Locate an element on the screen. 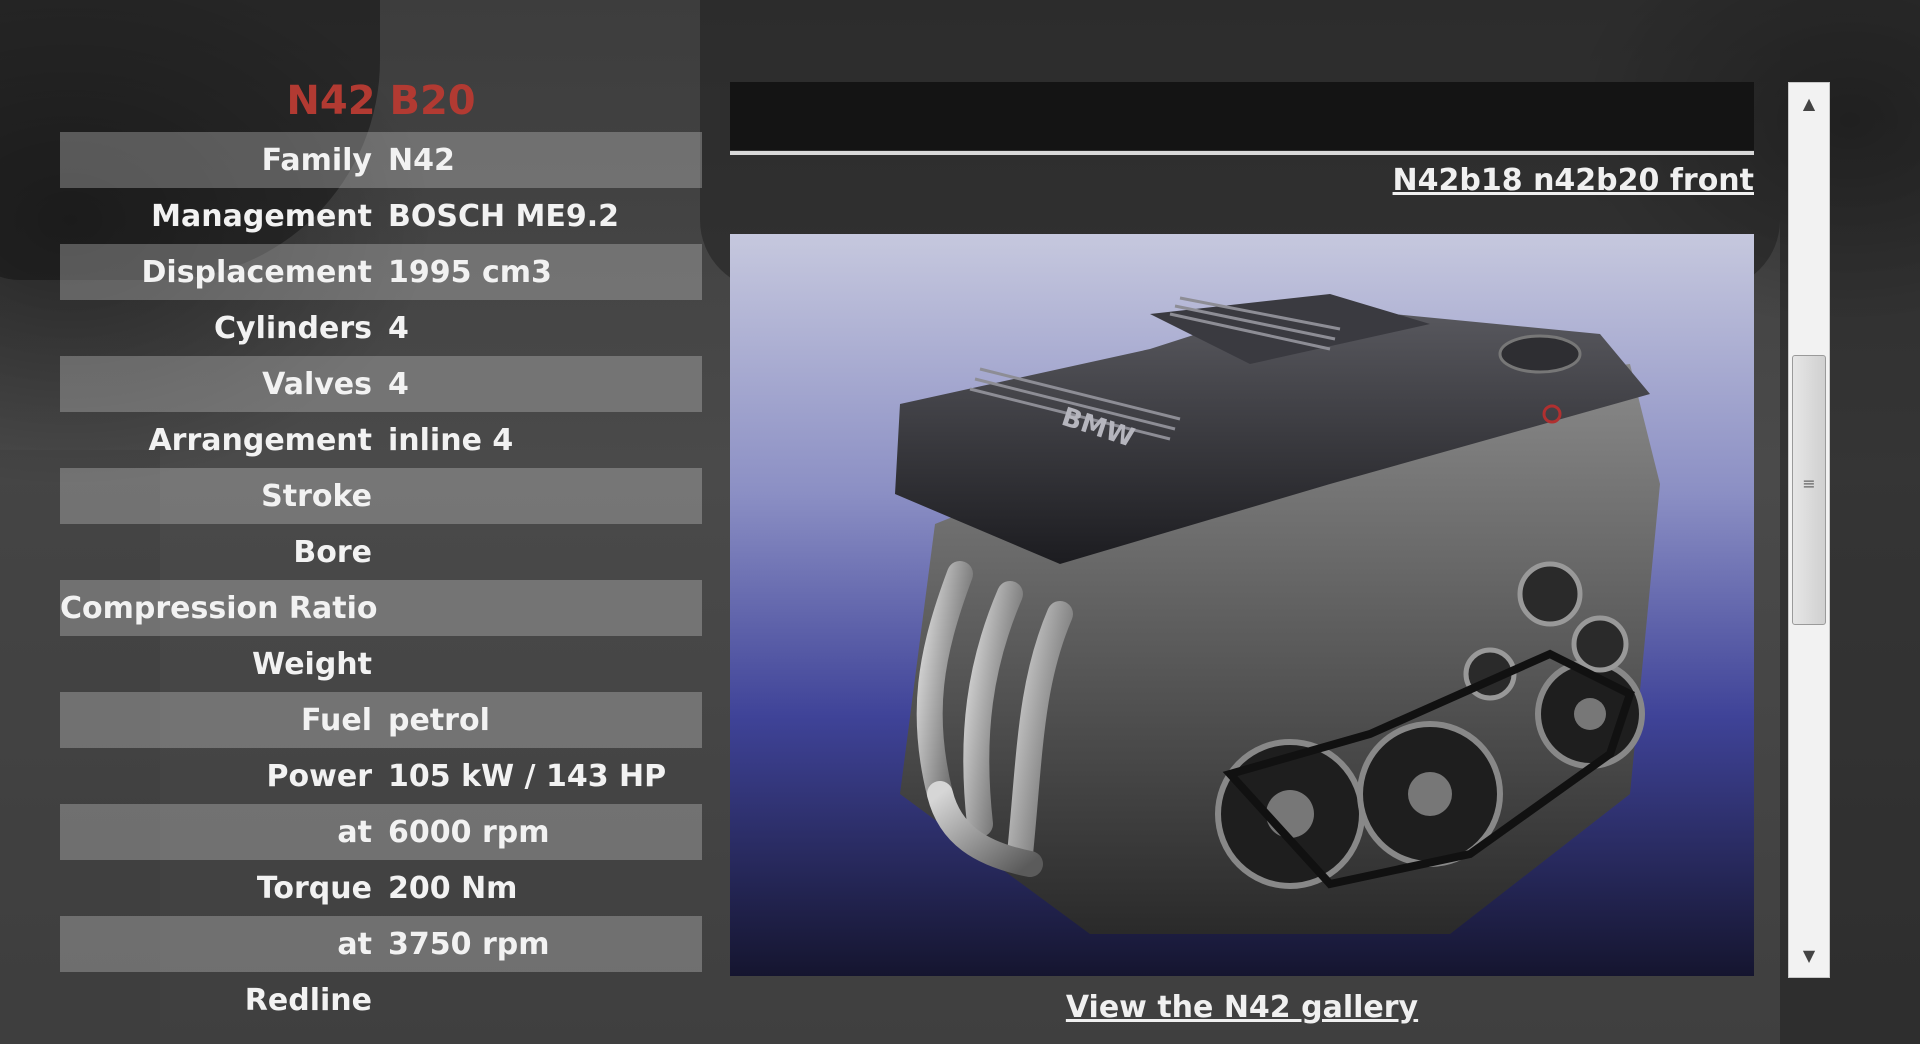 The image size is (1920, 1044). spec-row-management: Management BOSCH ME9.2 is located at coordinates (381, 216).